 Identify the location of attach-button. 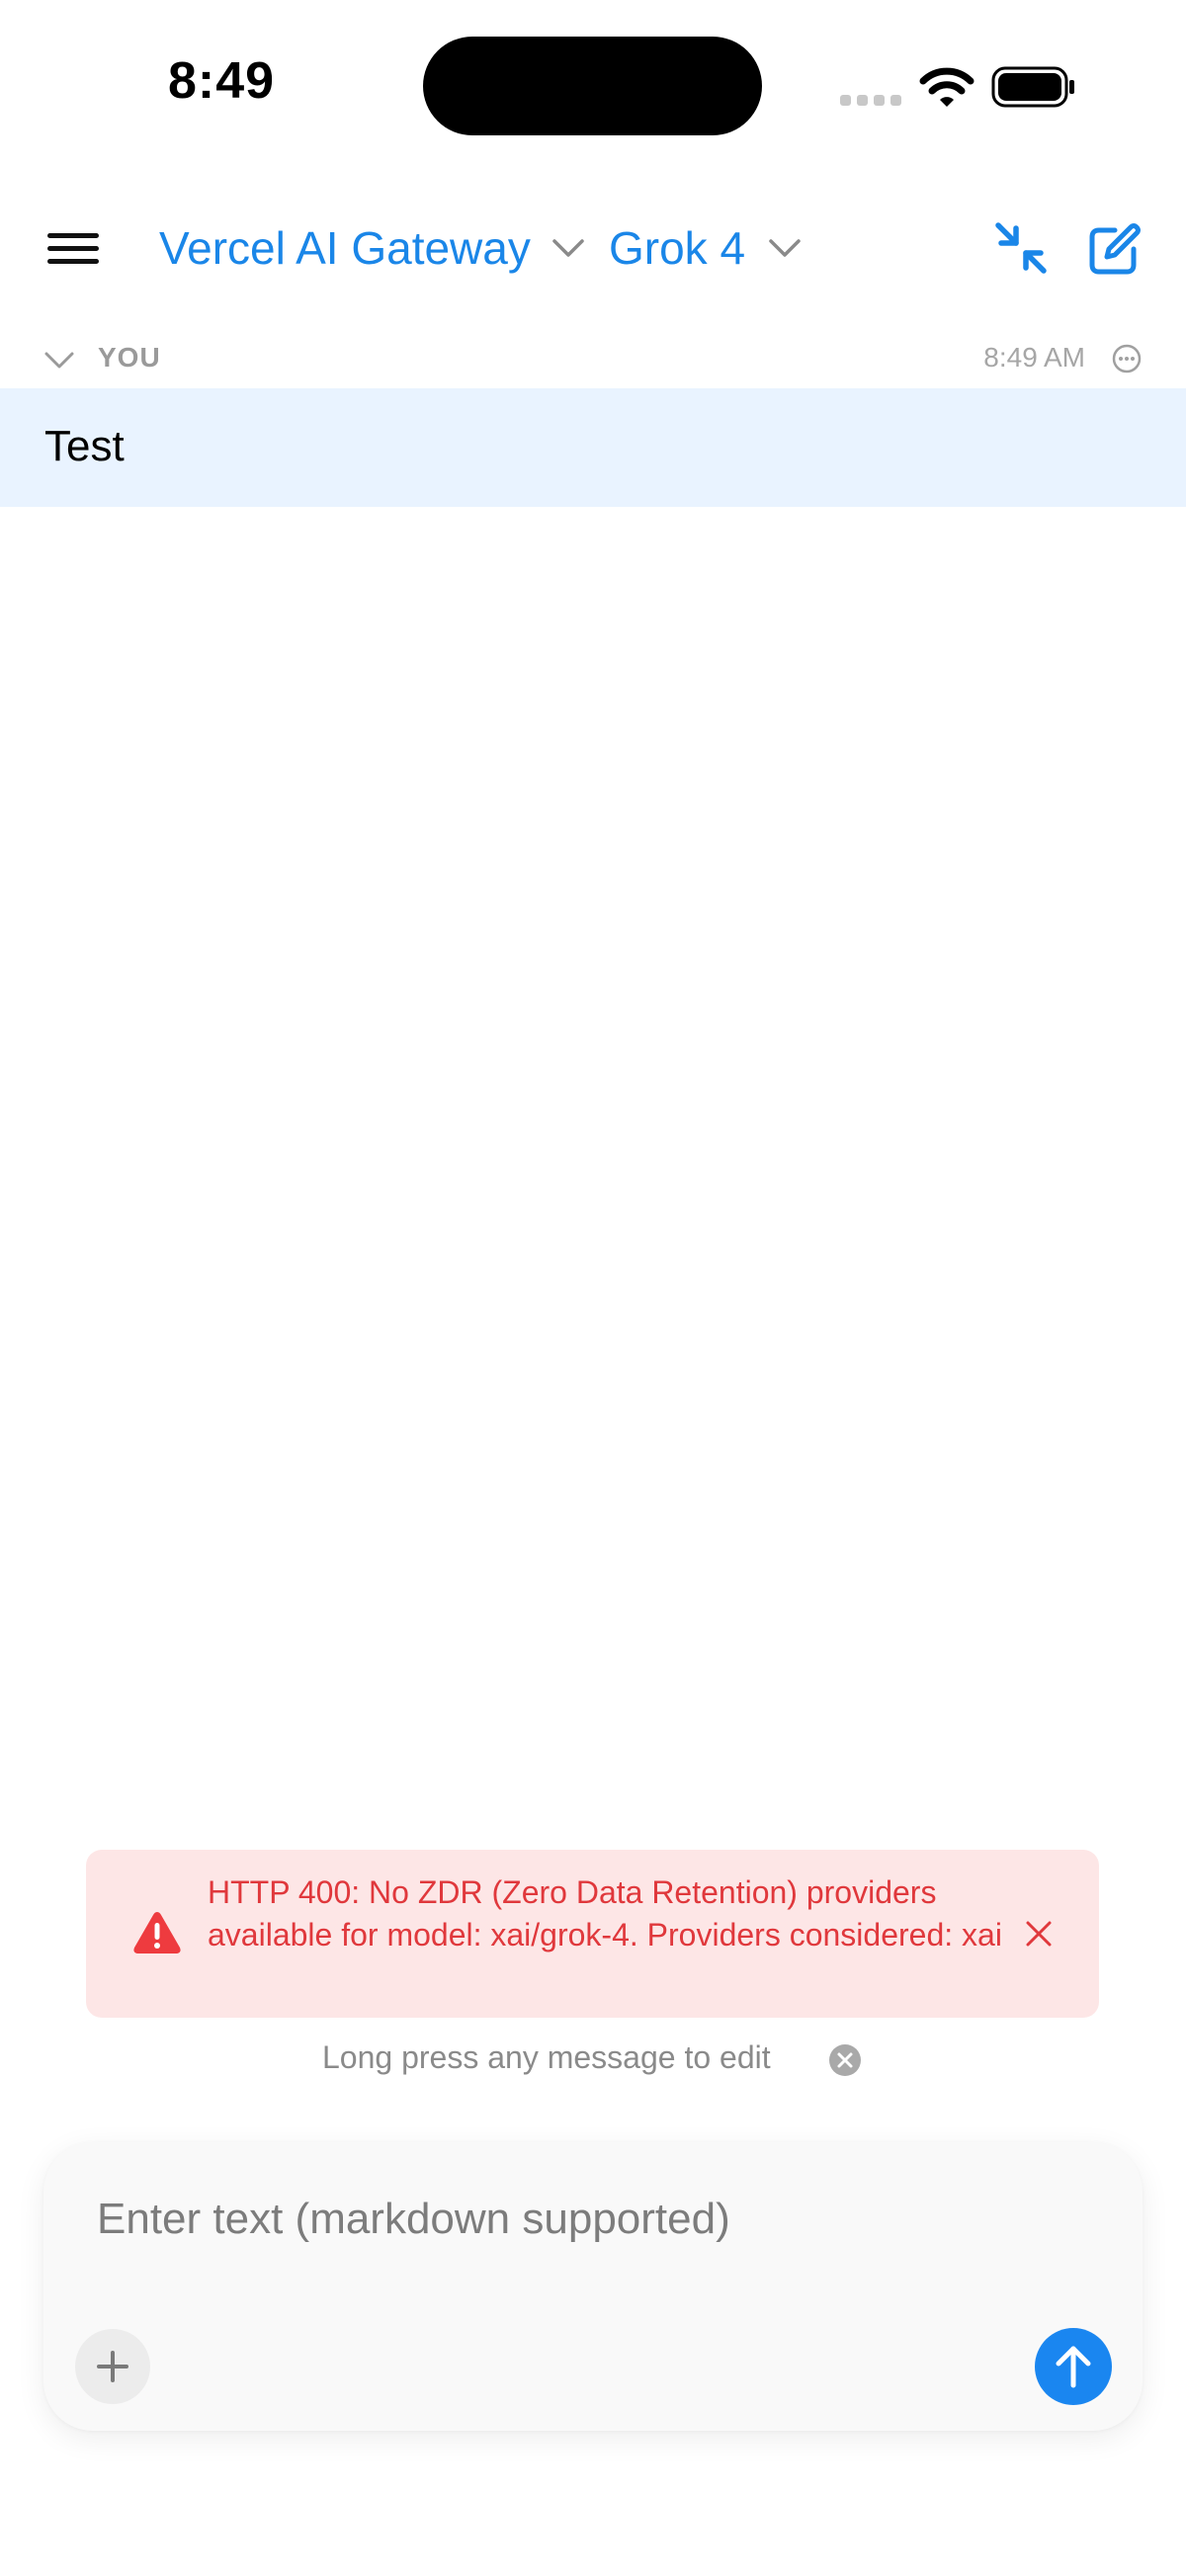
(112, 2366).